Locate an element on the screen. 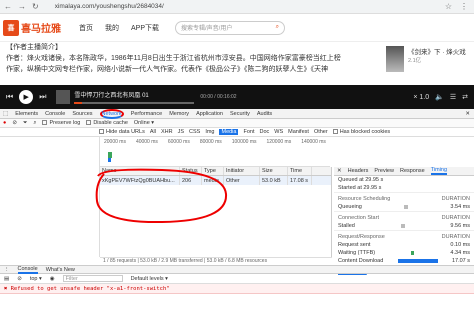 Image resolution: width=474 pixels, height=311 pixels. url-field: ximalaya.com/youshengshu/2684034/ is located at coordinates (109, 6).